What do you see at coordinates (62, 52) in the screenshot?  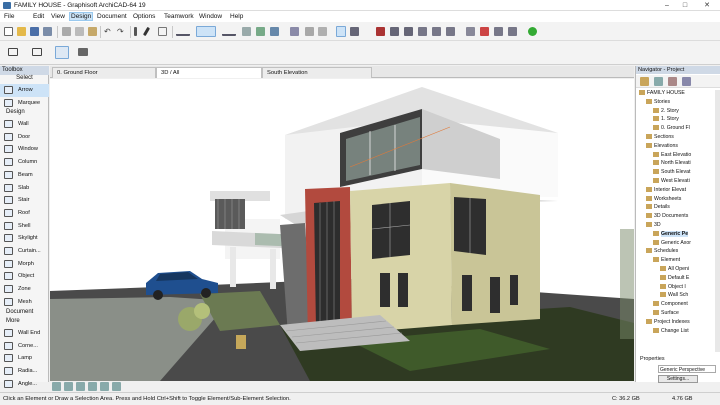 I see `selection-method-icon` at bounding box center [62, 52].